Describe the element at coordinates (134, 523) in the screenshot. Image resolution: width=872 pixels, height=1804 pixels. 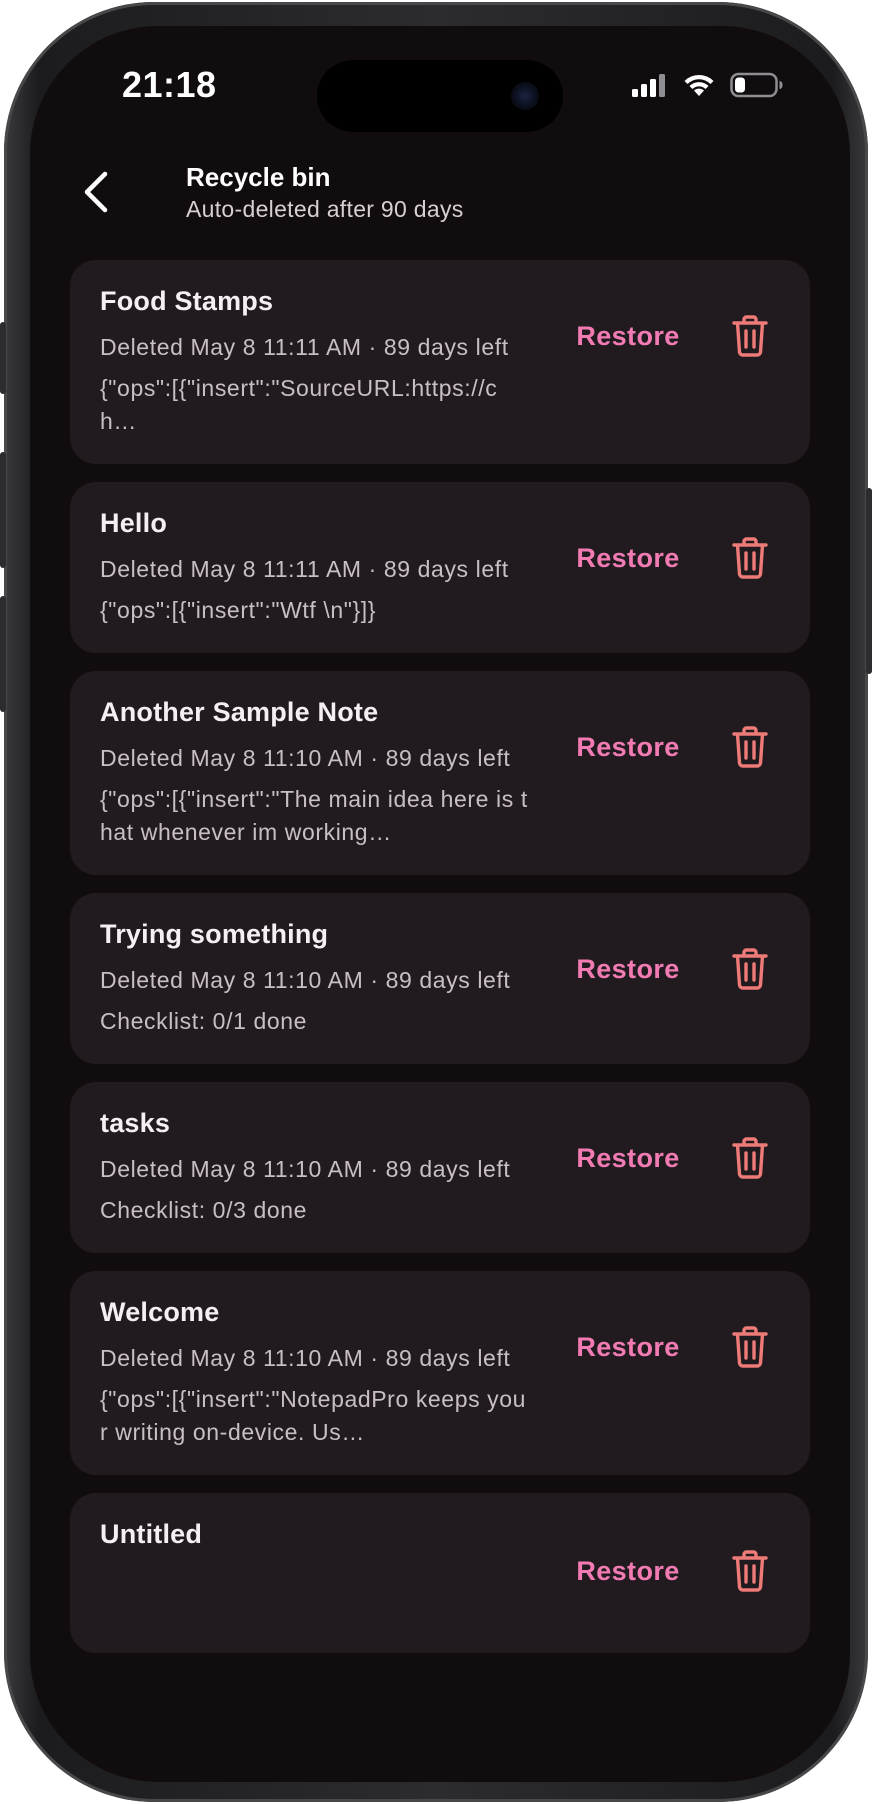
I see `note-title: Hello` at that location.